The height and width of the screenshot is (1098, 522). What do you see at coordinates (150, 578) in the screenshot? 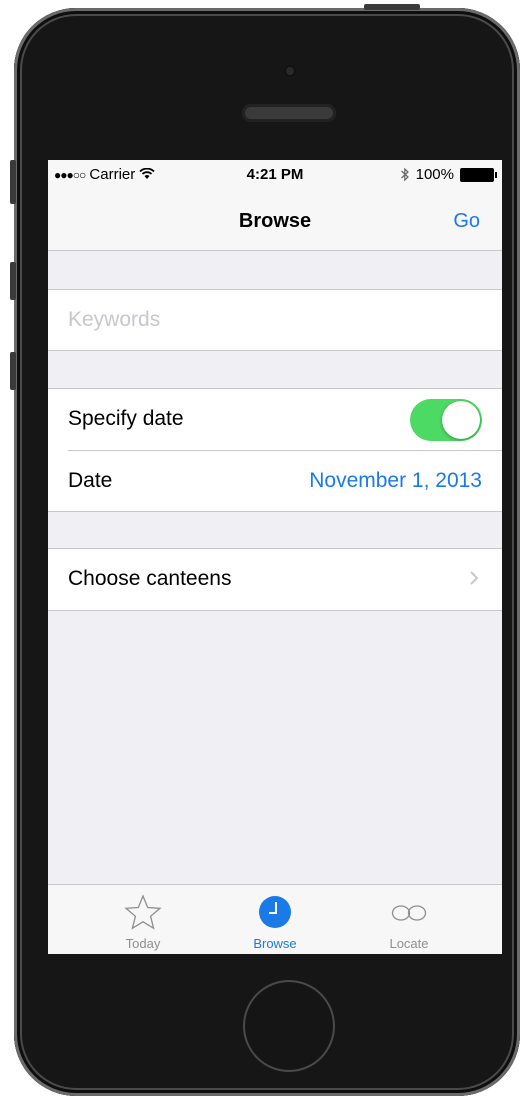
I see `choose-canteens-label: Choose canteens` at bounding box center [150, 578].